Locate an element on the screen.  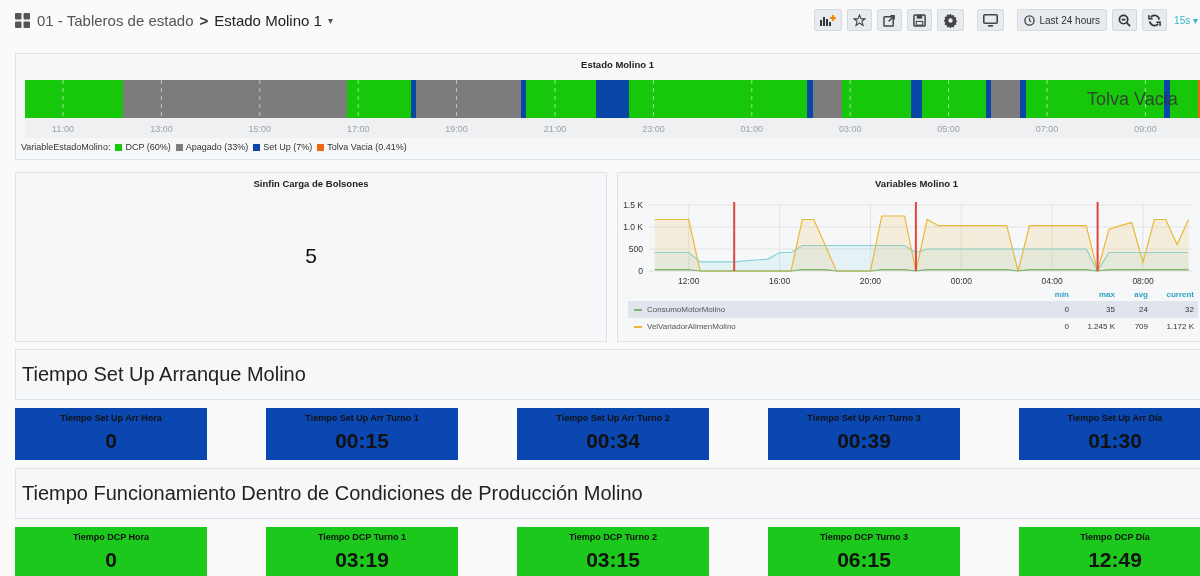
axis-label: 08:00 is located at coordinates (1143, 281).